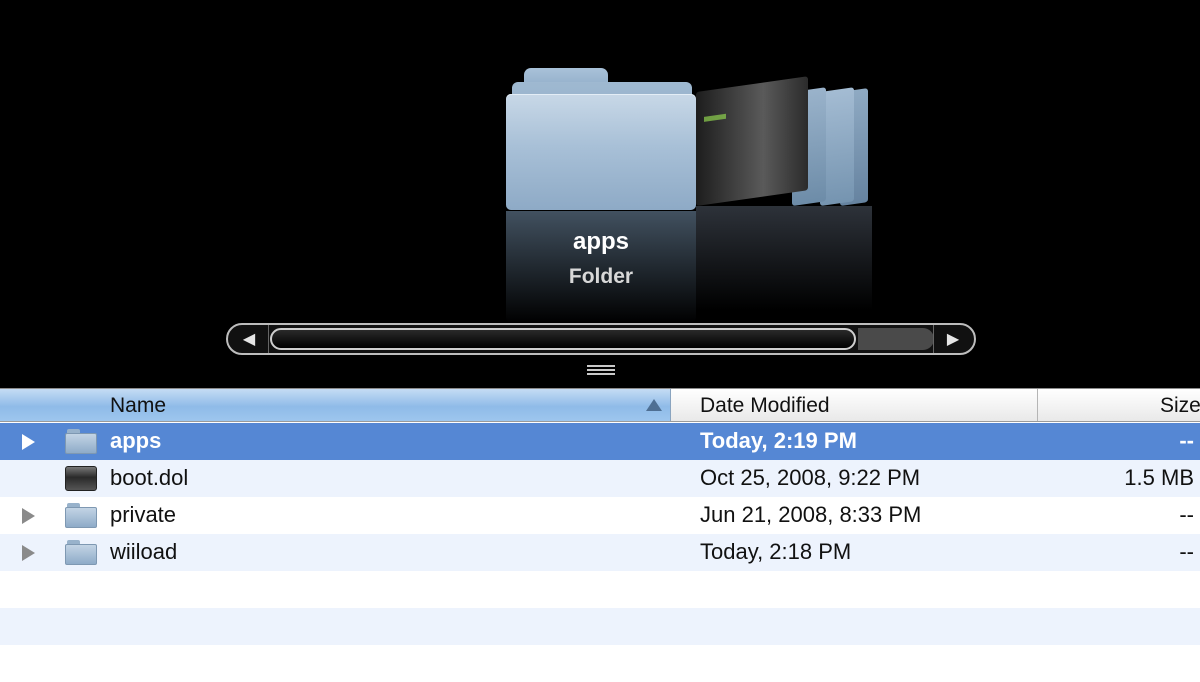 The height and width of the screenshot is (682, 1200). I want to click on file-size: 1.5 MB, so click(1159, 477).